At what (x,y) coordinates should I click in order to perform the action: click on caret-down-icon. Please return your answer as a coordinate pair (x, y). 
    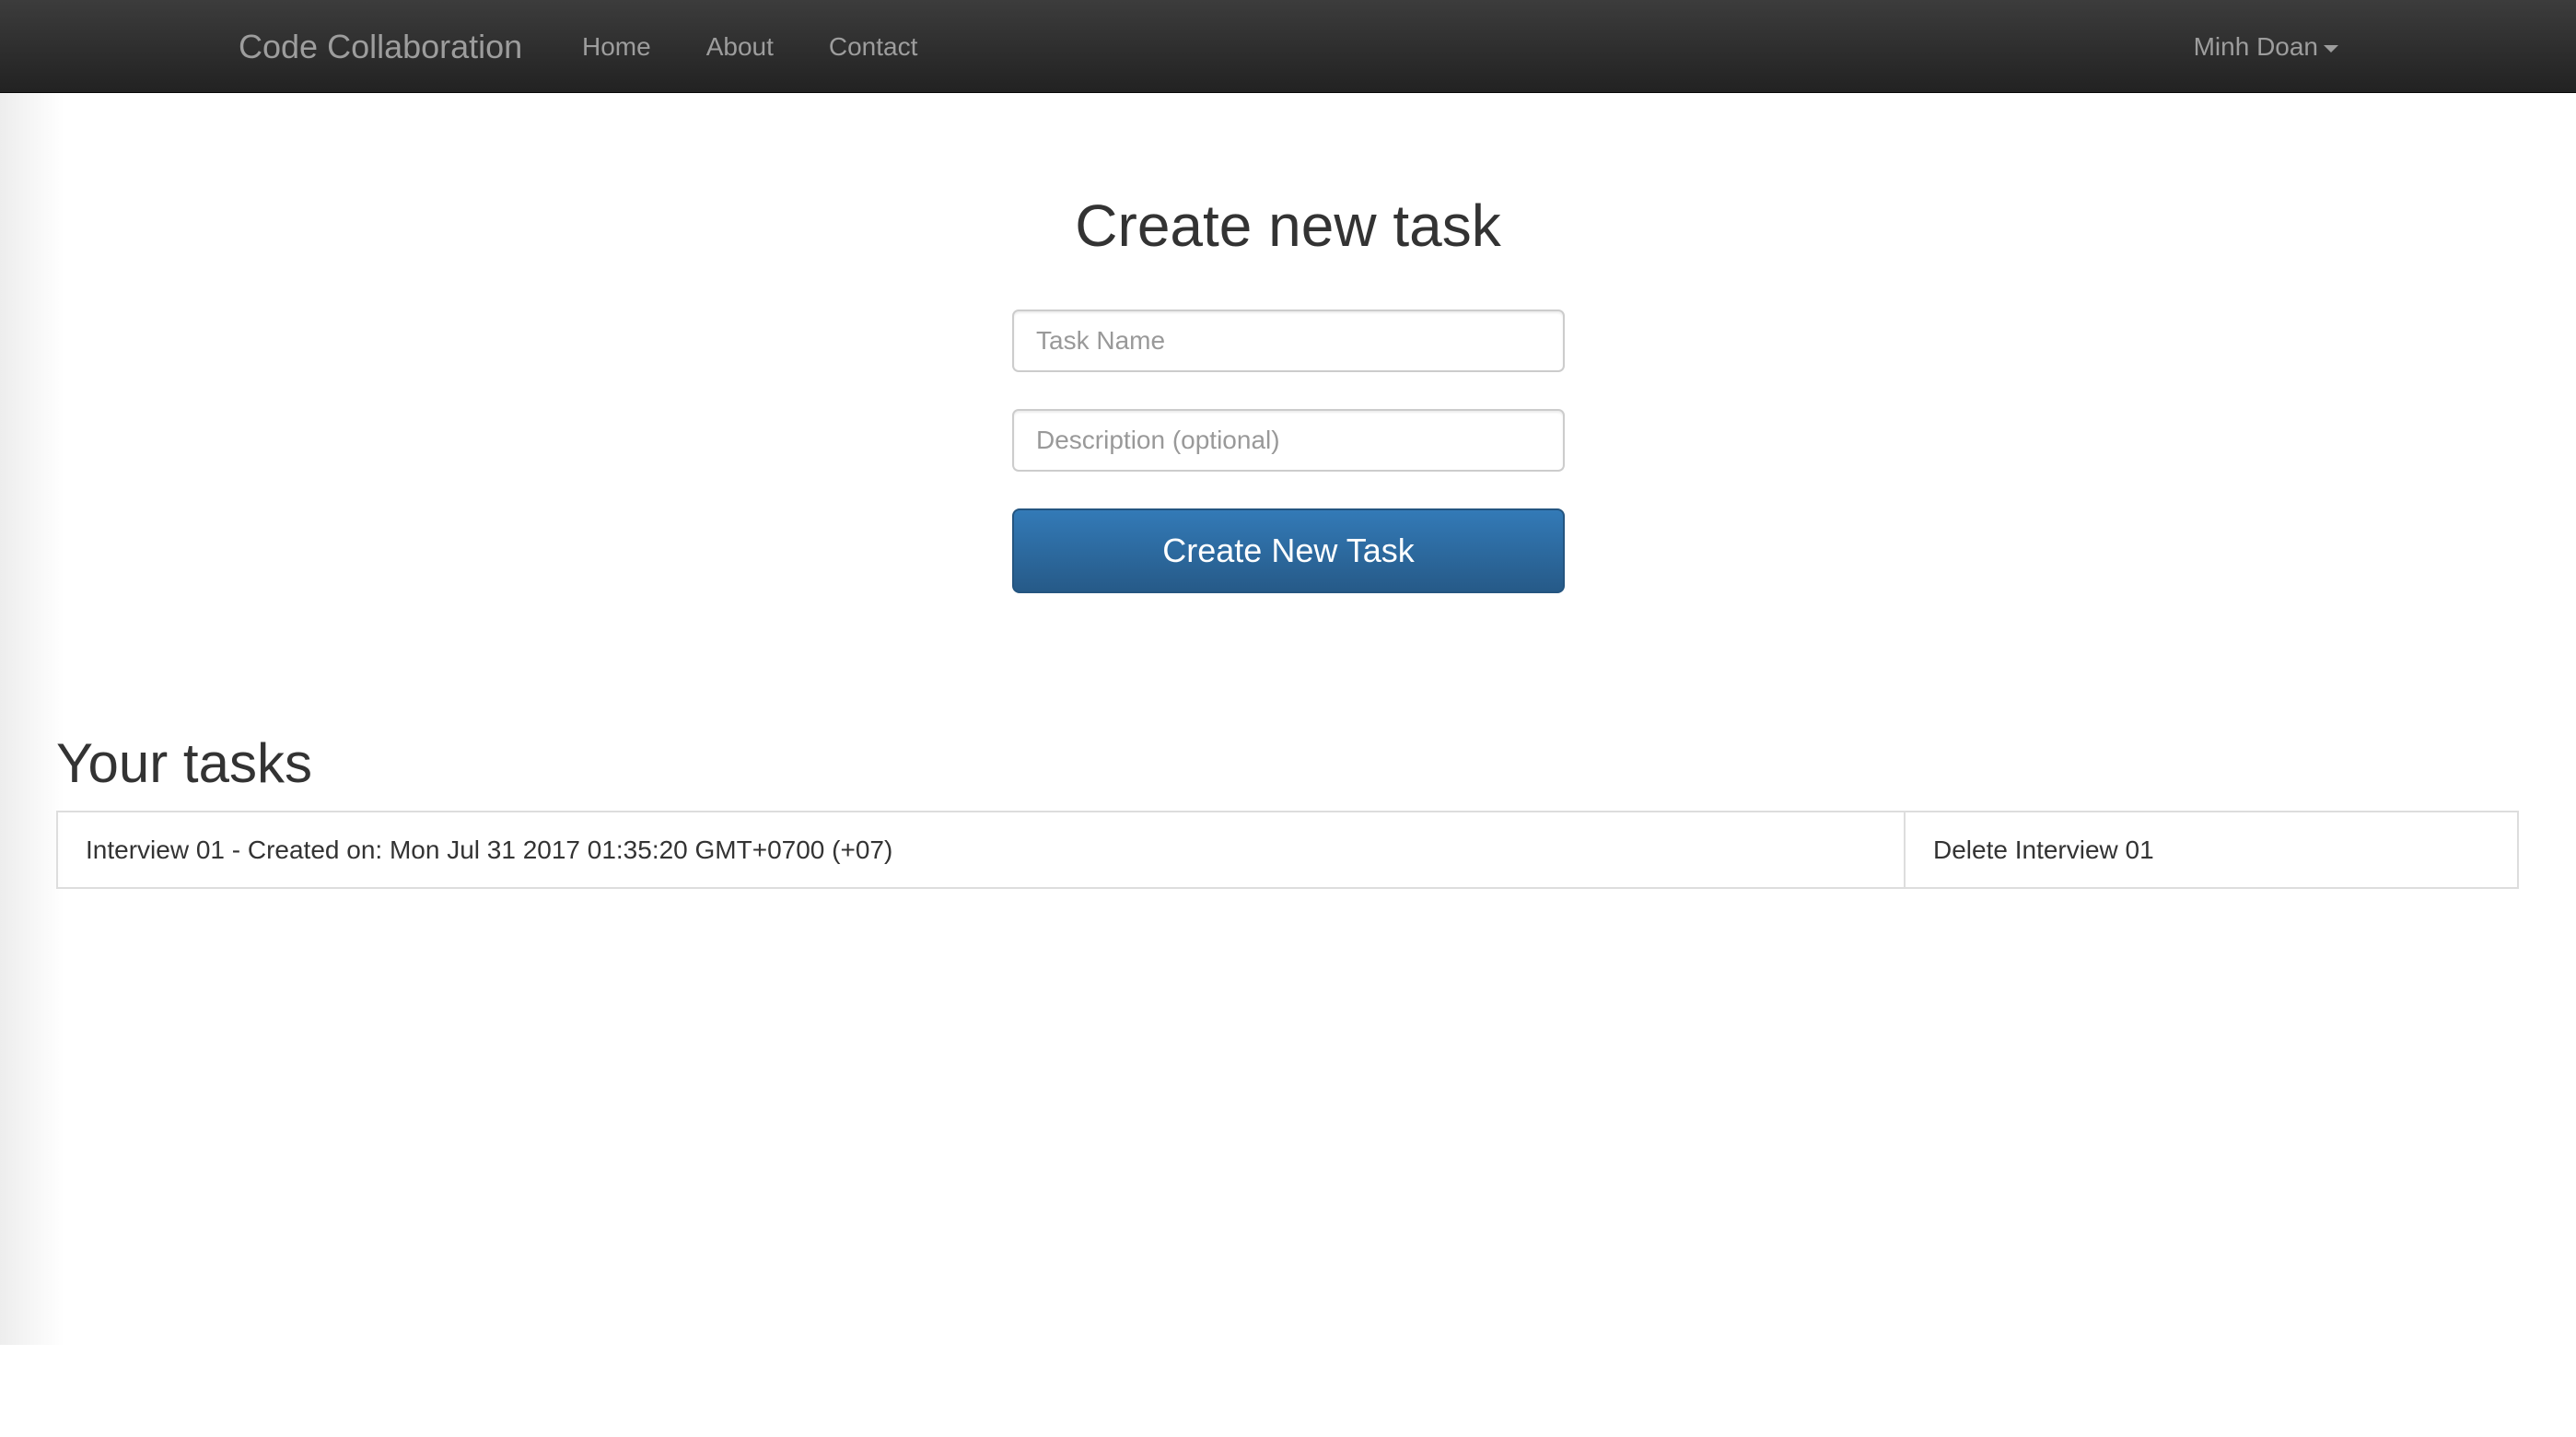
    Looking at the image, I should click on (2331, 48).